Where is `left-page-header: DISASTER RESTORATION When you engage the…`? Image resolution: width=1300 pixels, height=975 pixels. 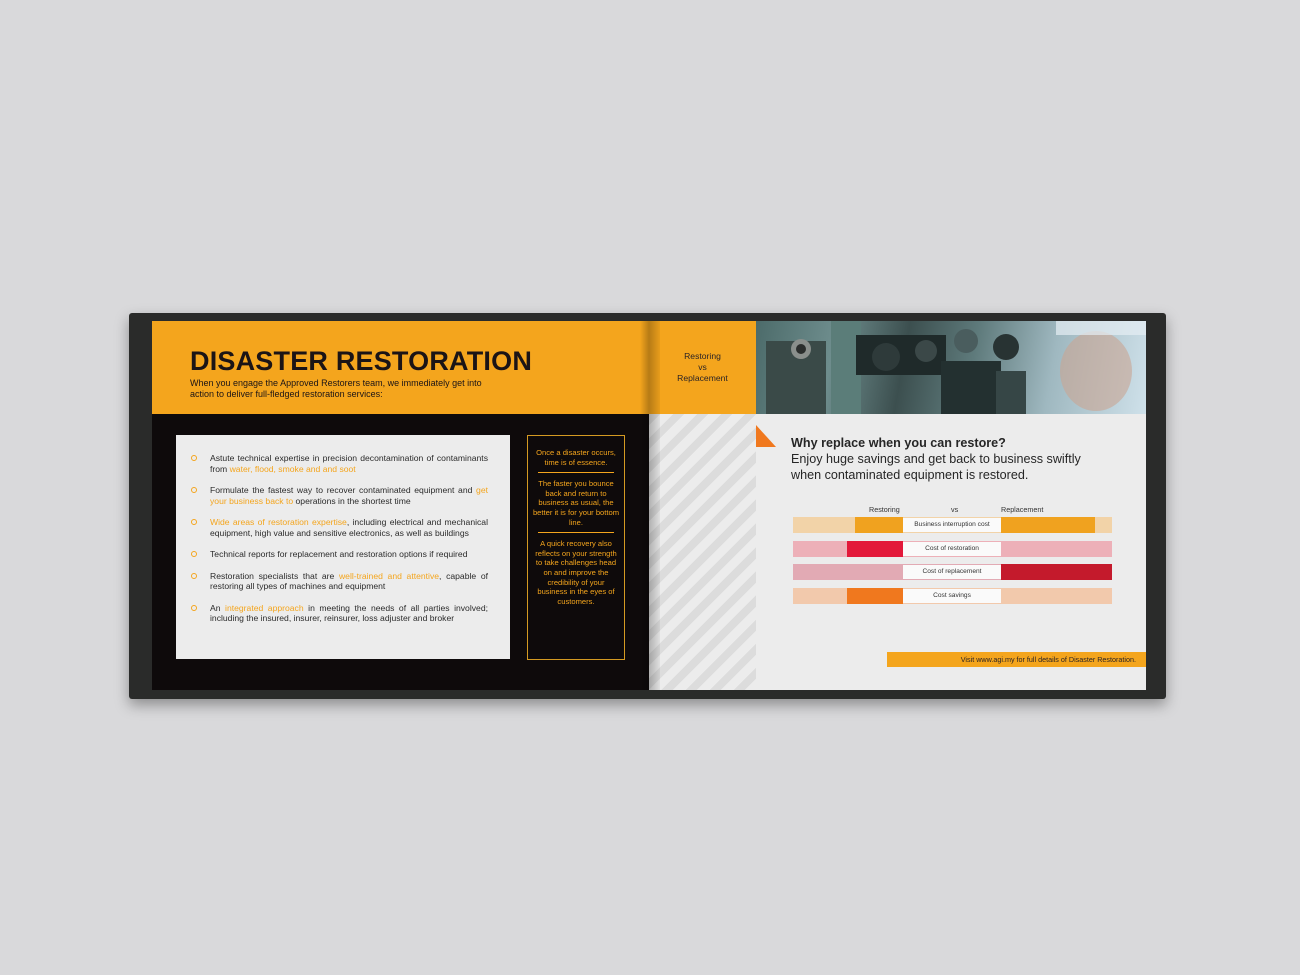
left-page-header: DISASTER RESTORATION When you engage the… is located at coordinates (400, 367).